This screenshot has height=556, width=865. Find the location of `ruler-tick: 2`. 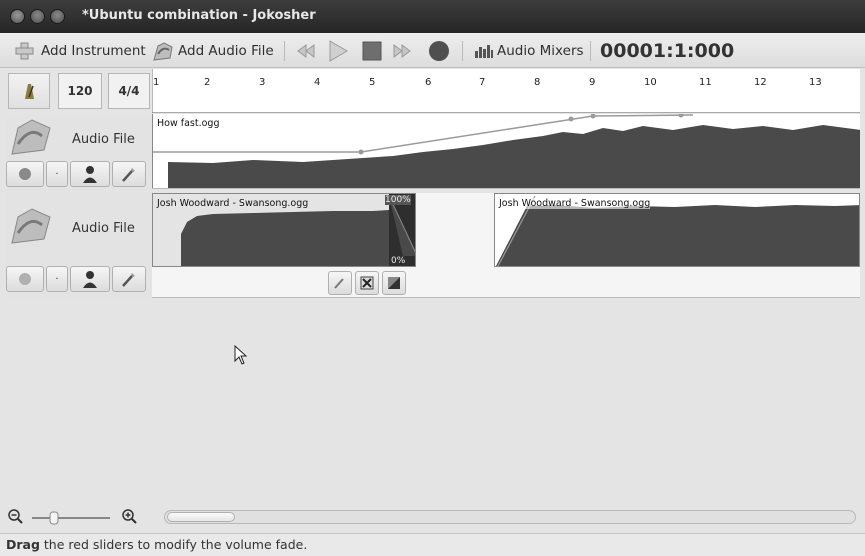

ruler-tick: 2 is located at coordinates (207, 82).